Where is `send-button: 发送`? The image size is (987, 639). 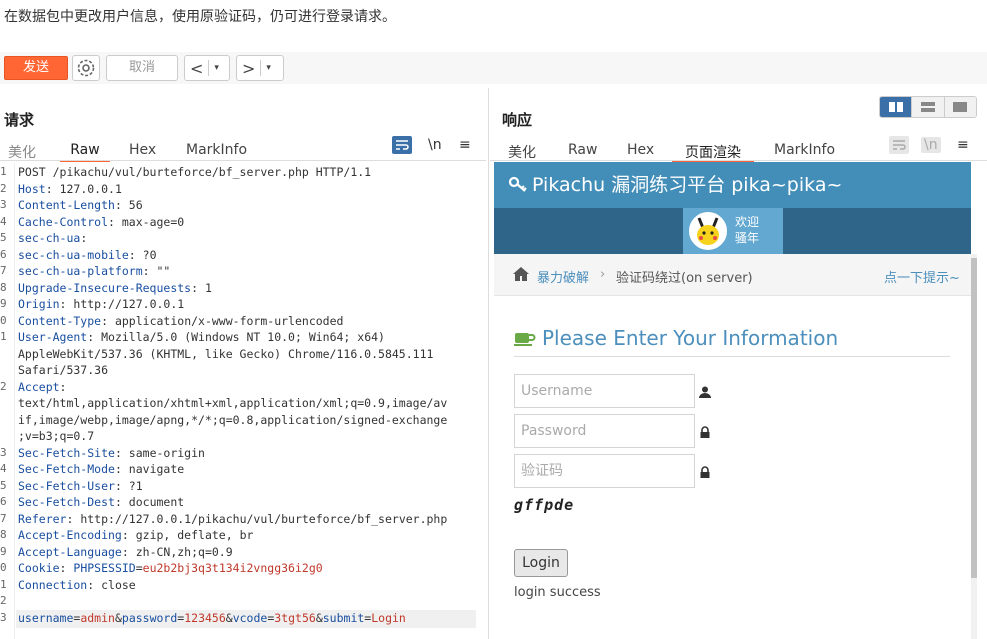
send-button: 发送 is located at coordinates (36, 68).